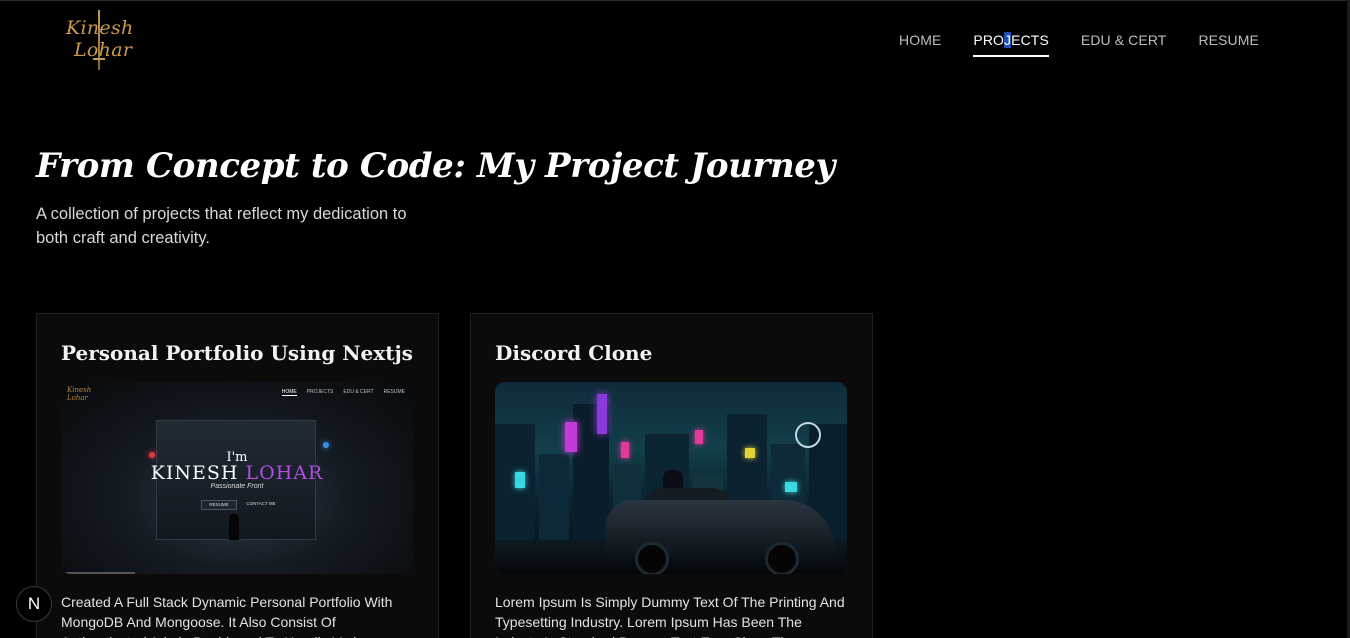 This screenshot has width=1350, height=638. What do you see at coordinates (219, 505) in the screenshot?
I see `preview-resume-button: RESUME` at bounding box center [219, 505].